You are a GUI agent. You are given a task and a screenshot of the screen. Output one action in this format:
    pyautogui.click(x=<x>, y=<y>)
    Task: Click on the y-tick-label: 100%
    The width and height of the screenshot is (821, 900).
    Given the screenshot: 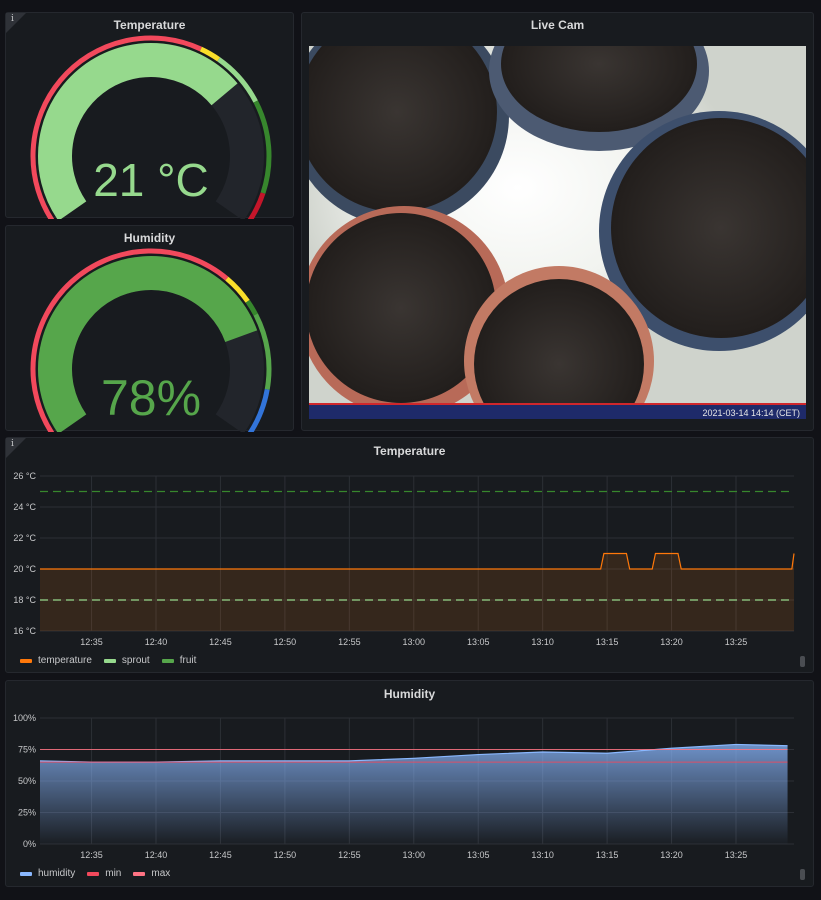 What is the action you would take?
    pyautogui.click(x=24, y=718)
    